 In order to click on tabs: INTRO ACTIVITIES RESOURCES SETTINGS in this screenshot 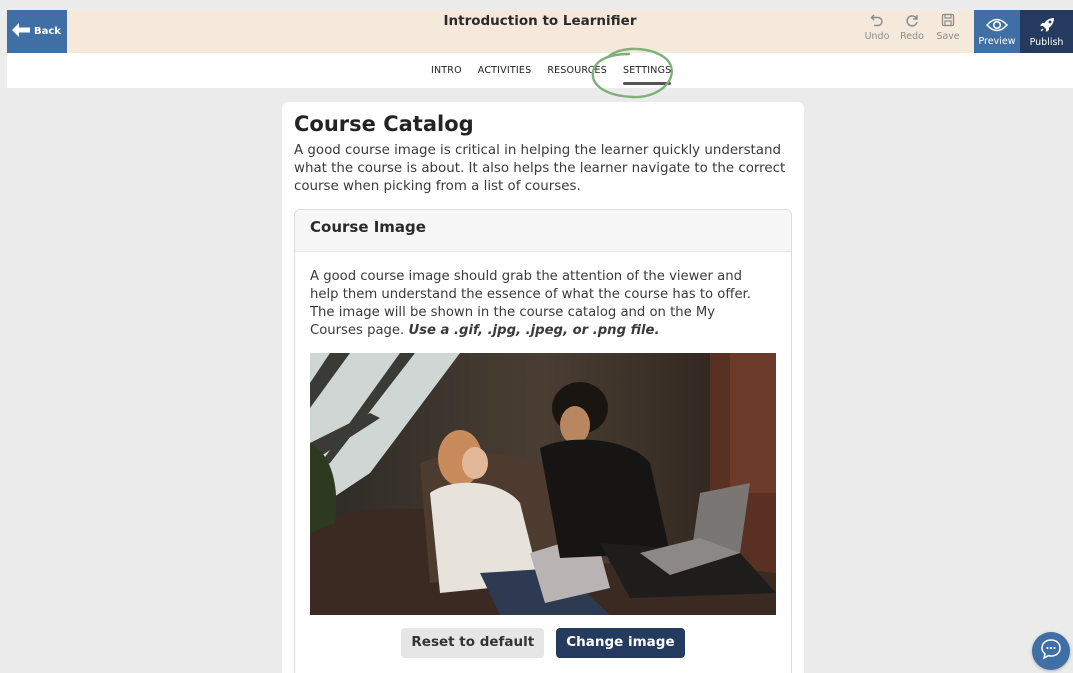, I will do `click(551, 75)`.